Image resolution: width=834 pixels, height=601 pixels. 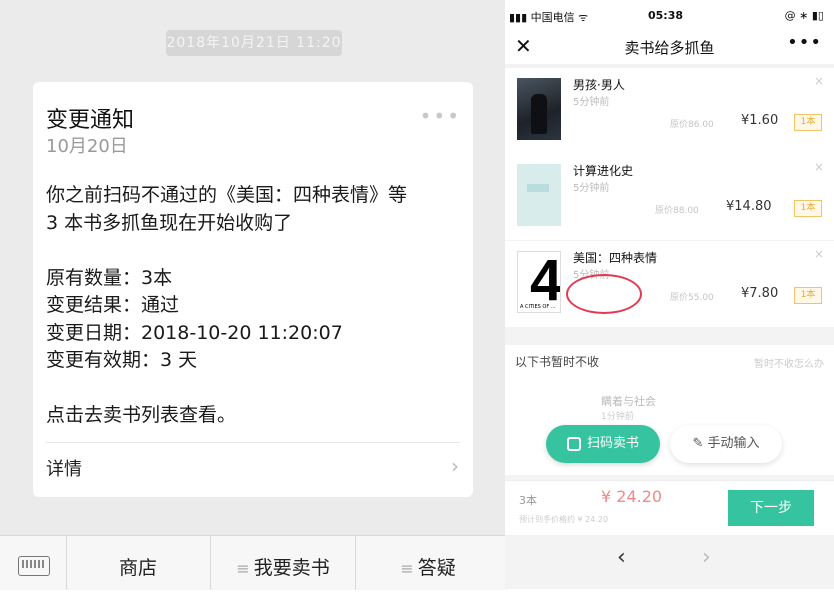 I want to click on book-title: 美国：四种表情, so click(x=615, y=258).